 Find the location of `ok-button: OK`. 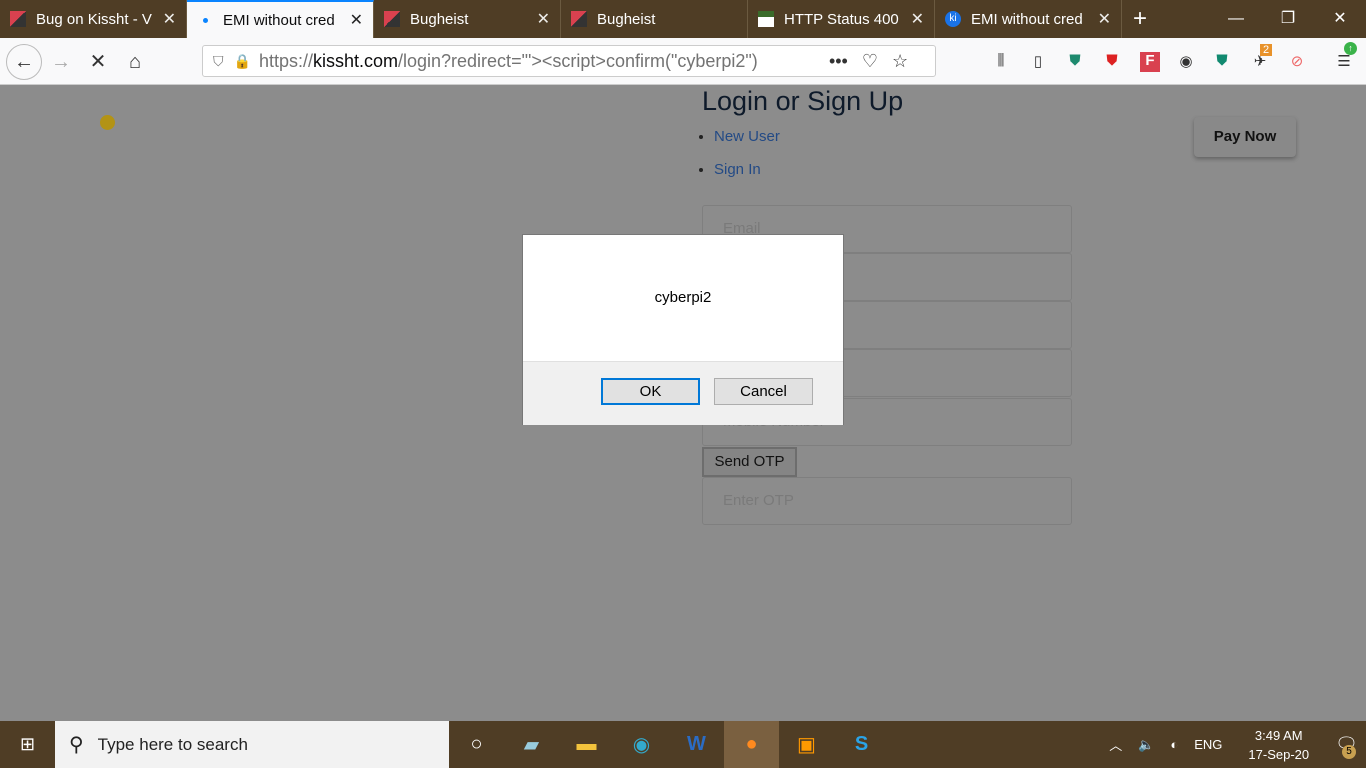

ok-button: OK is located at coordinates (650, 391).